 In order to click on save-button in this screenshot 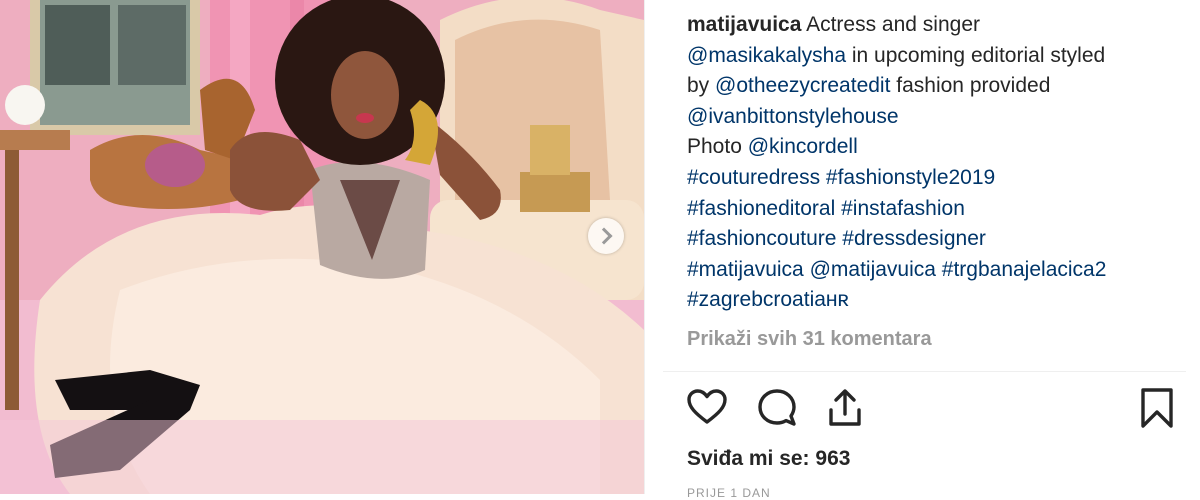, I will do `click(1157, 408)`.